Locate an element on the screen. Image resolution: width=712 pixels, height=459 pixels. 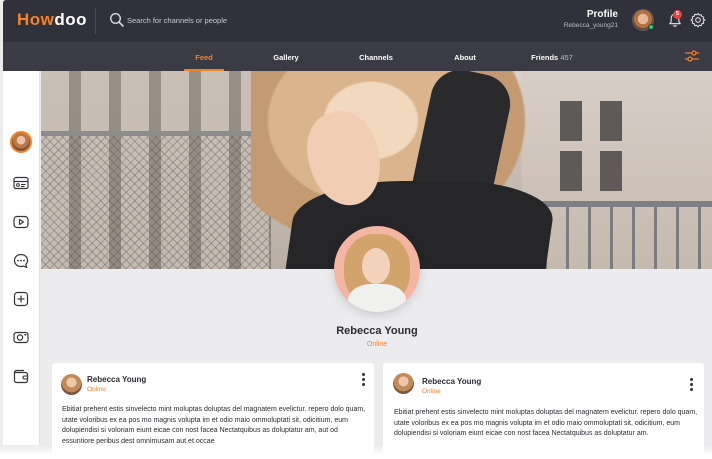
cover-fence is located at coordinates (156, 200).